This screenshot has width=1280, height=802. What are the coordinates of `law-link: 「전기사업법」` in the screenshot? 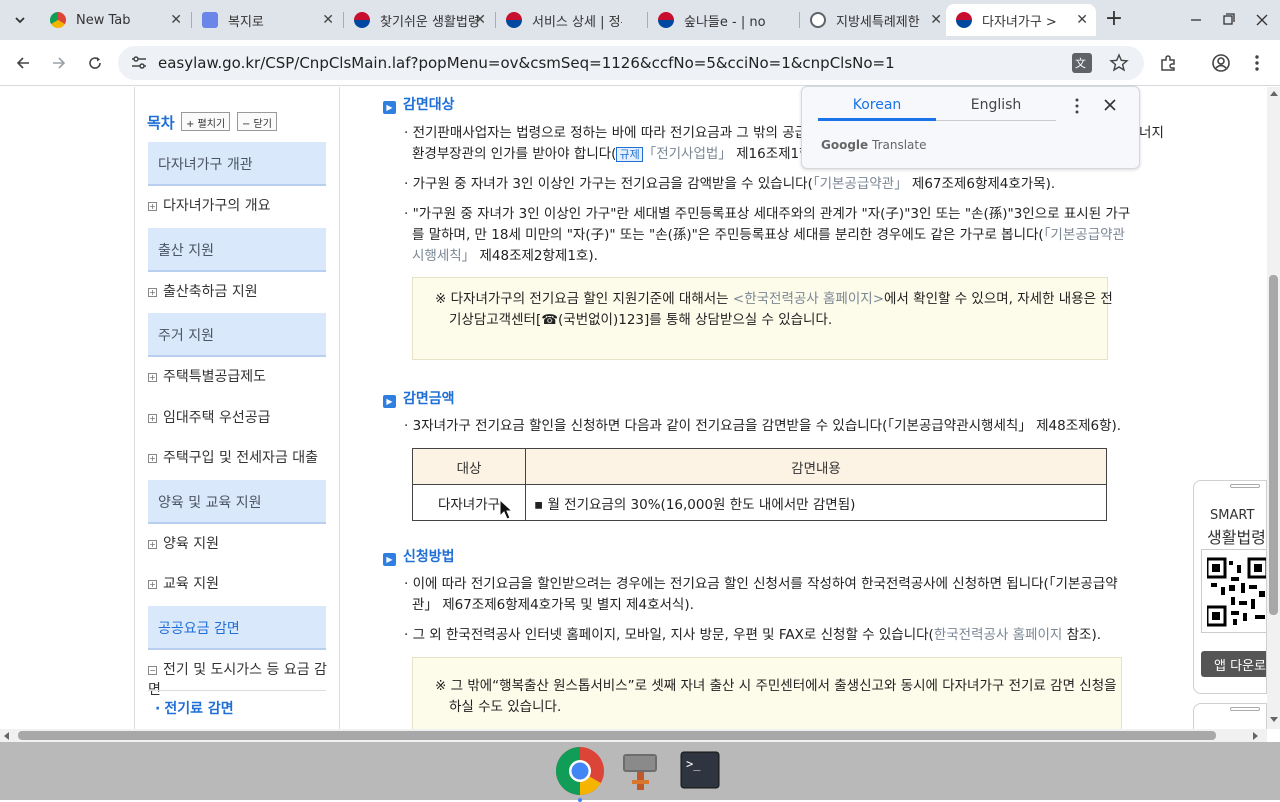 It's located at (687, 154).